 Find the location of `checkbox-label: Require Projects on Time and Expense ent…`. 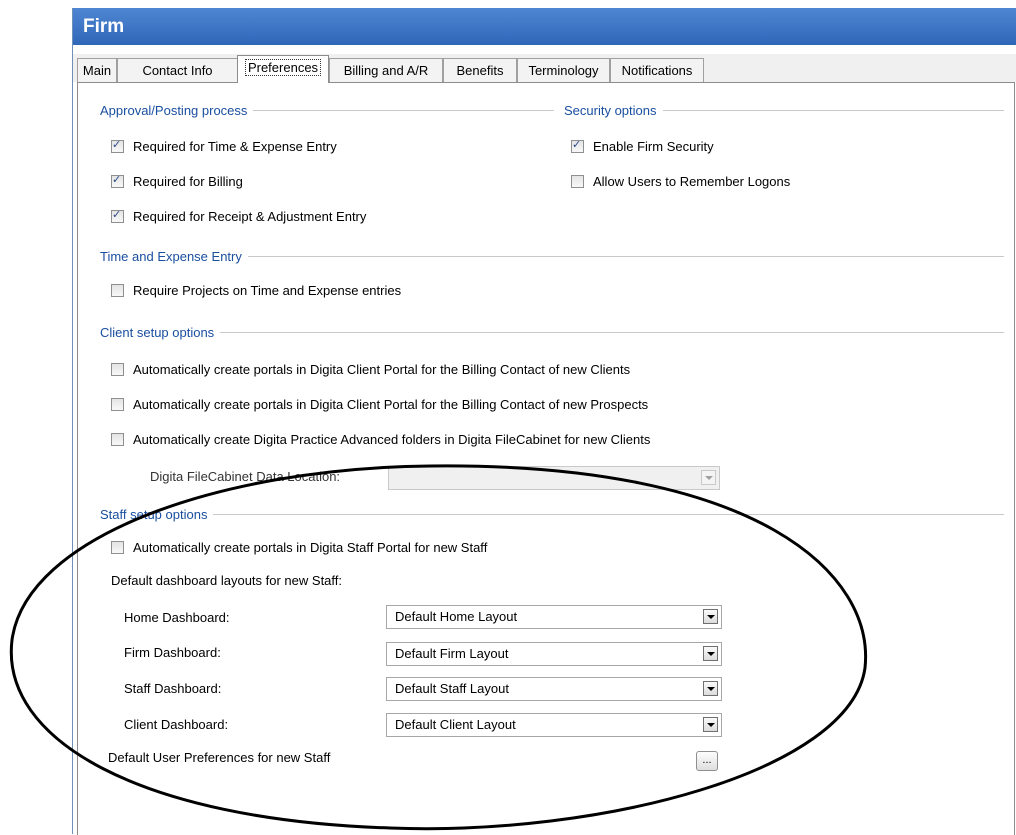

checkbox-label: Require Projects on Time and Expense ent… is located at coordinates (267, 290).